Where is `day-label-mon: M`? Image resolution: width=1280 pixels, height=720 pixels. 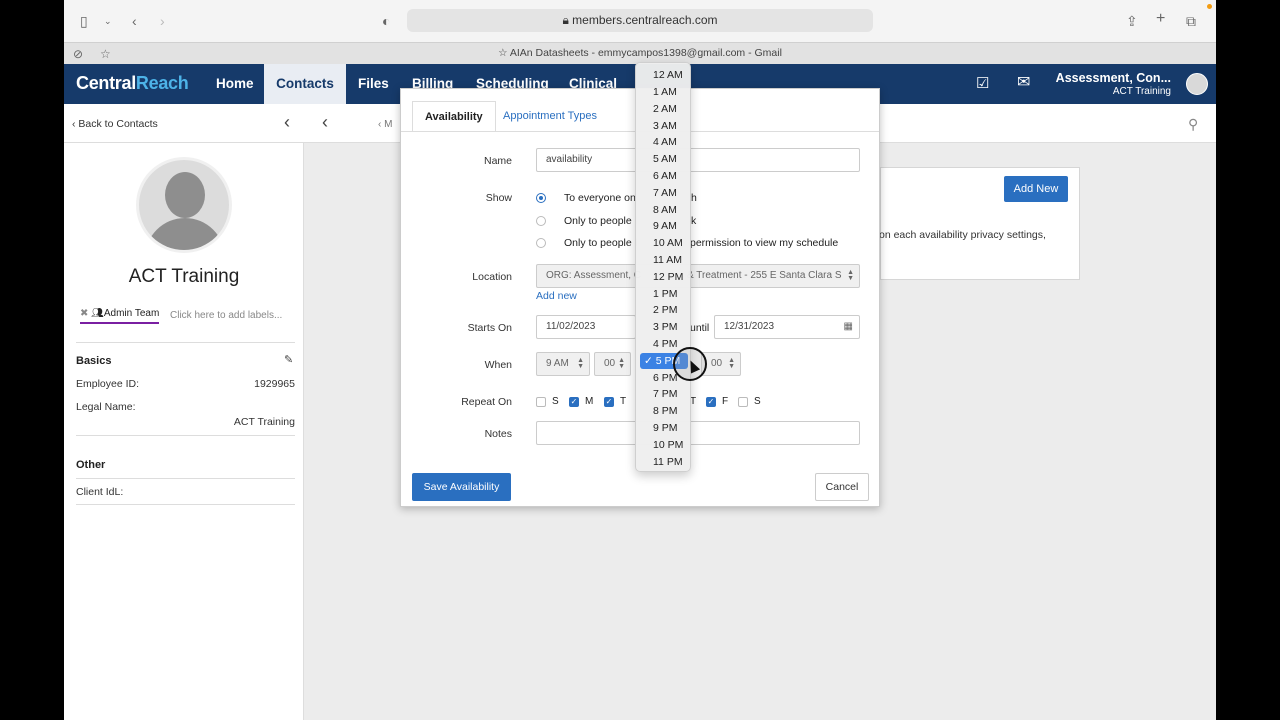
day-label-mon: M is located at coordinates (589, 401).